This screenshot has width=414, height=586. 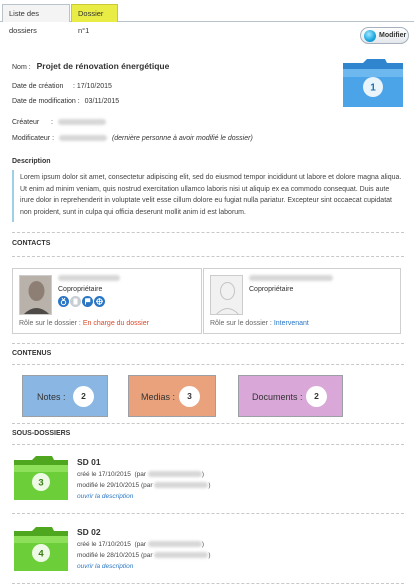 I want to click on creation-date-row: Date de création, so click(x=37, y=86).